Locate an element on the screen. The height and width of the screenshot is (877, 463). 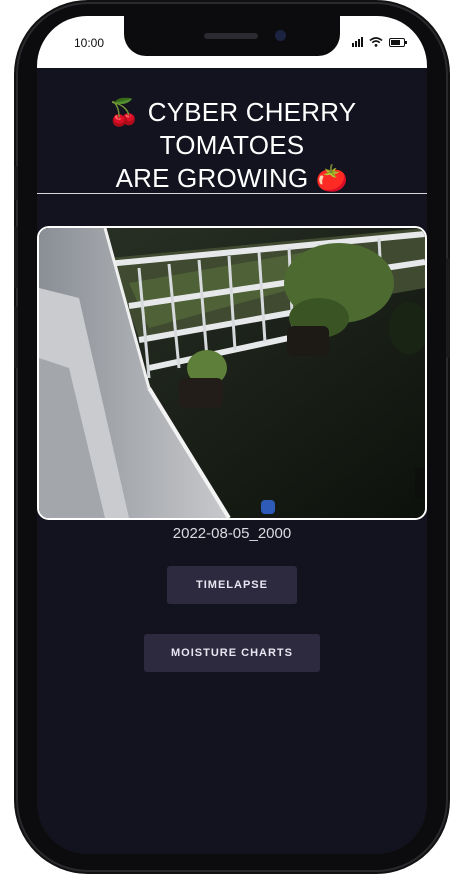
status-icons is located at coordinates (379, 42).